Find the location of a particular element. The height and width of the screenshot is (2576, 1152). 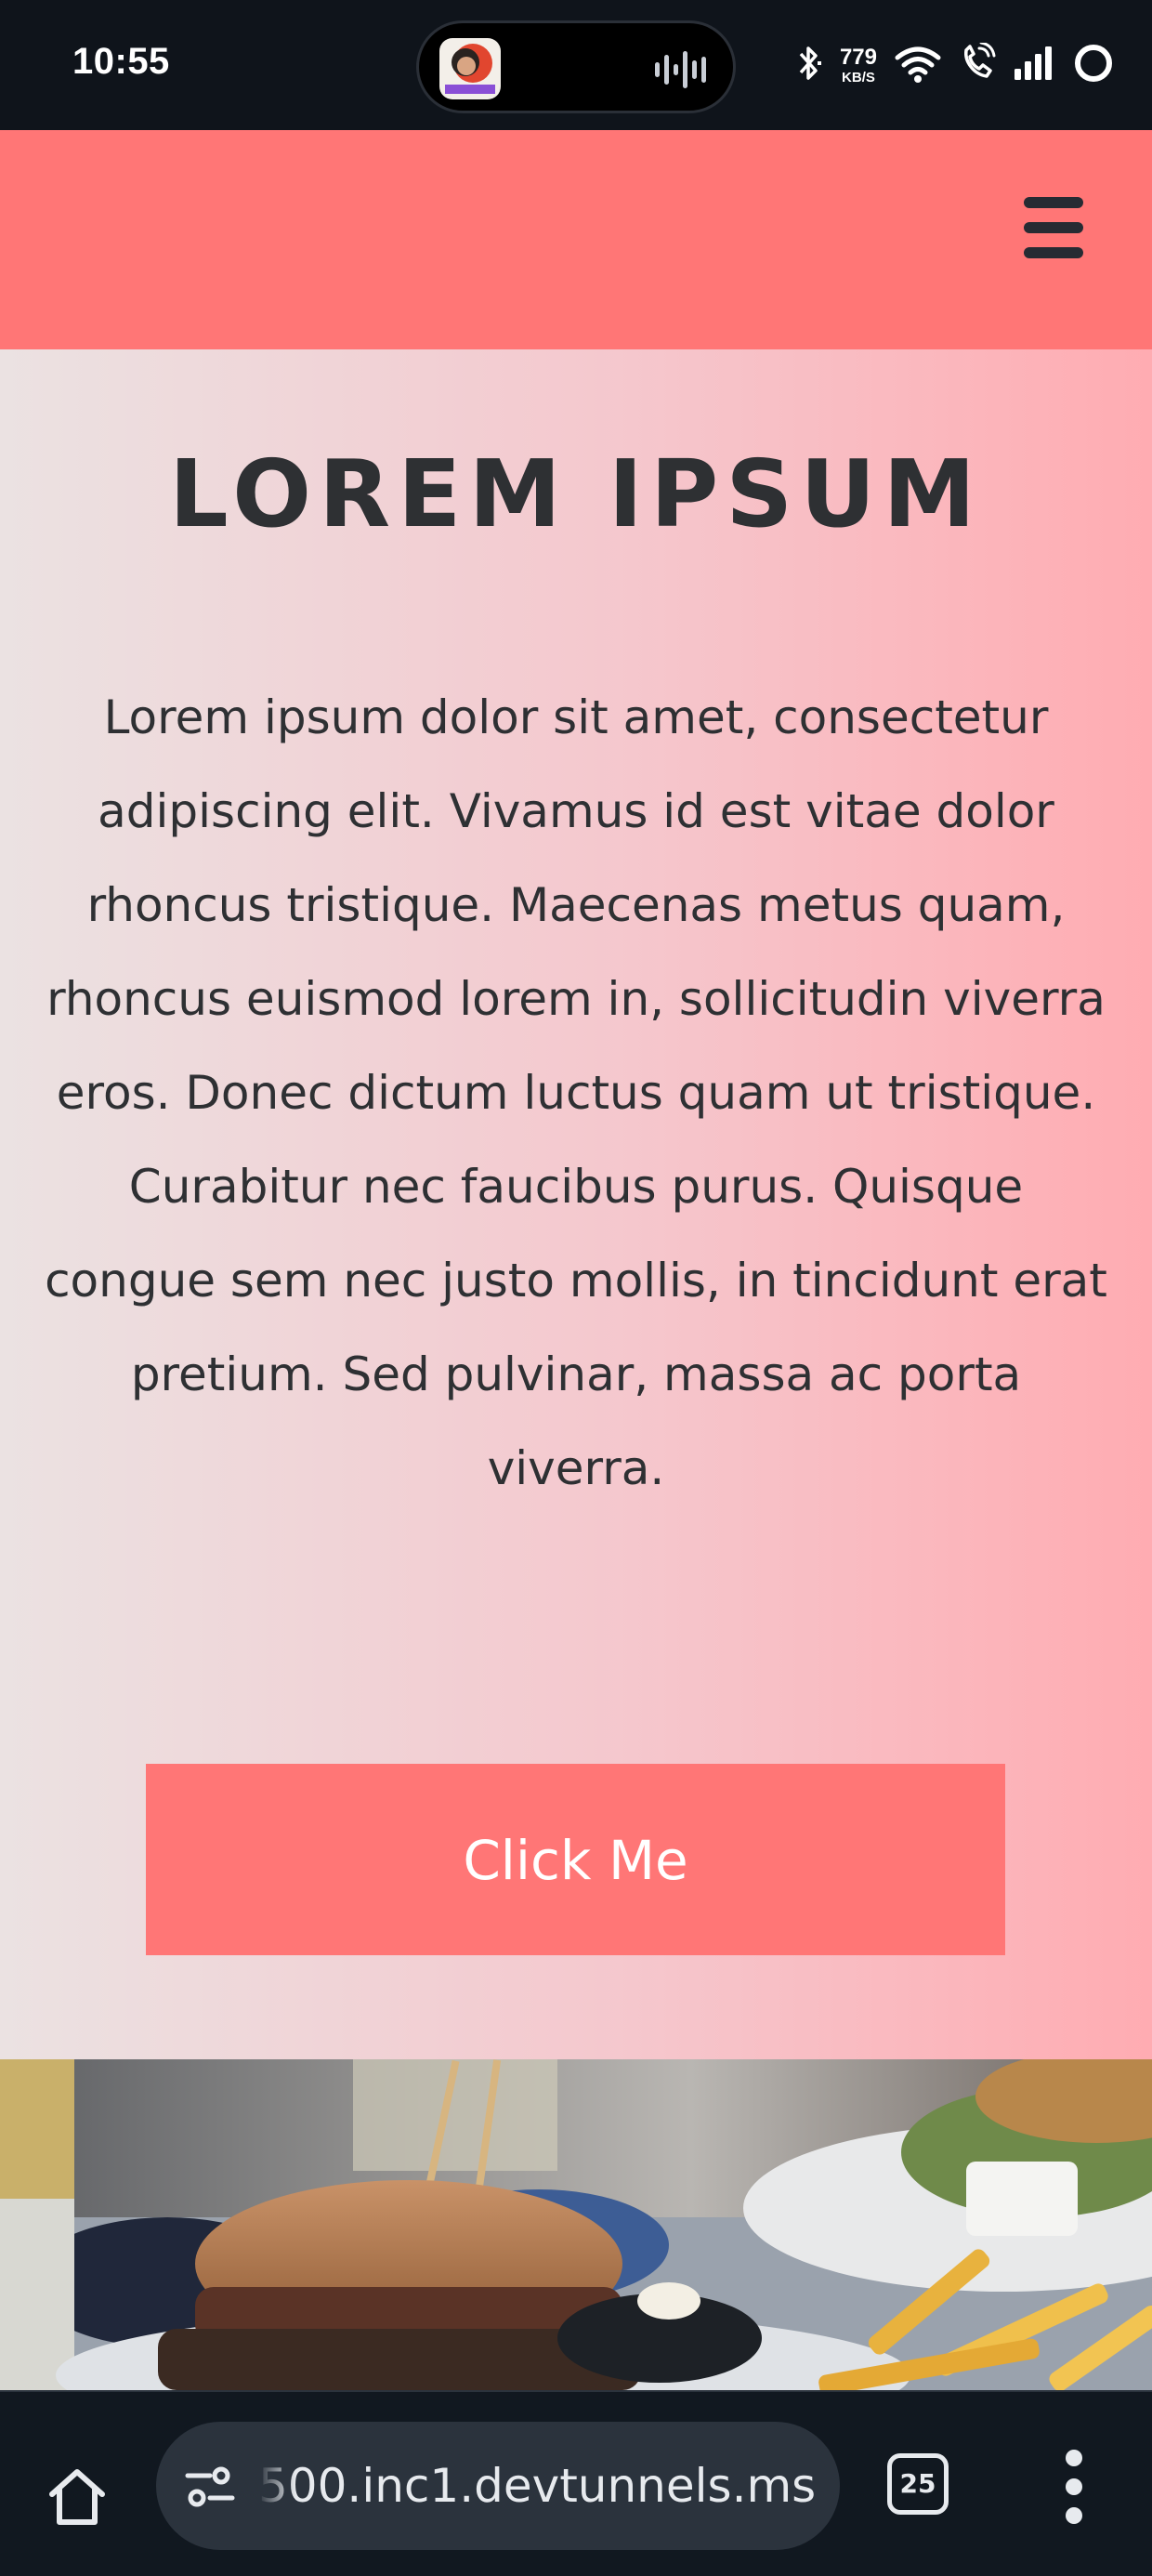

status-time: 10:55 is located at coordinates (121, 61).